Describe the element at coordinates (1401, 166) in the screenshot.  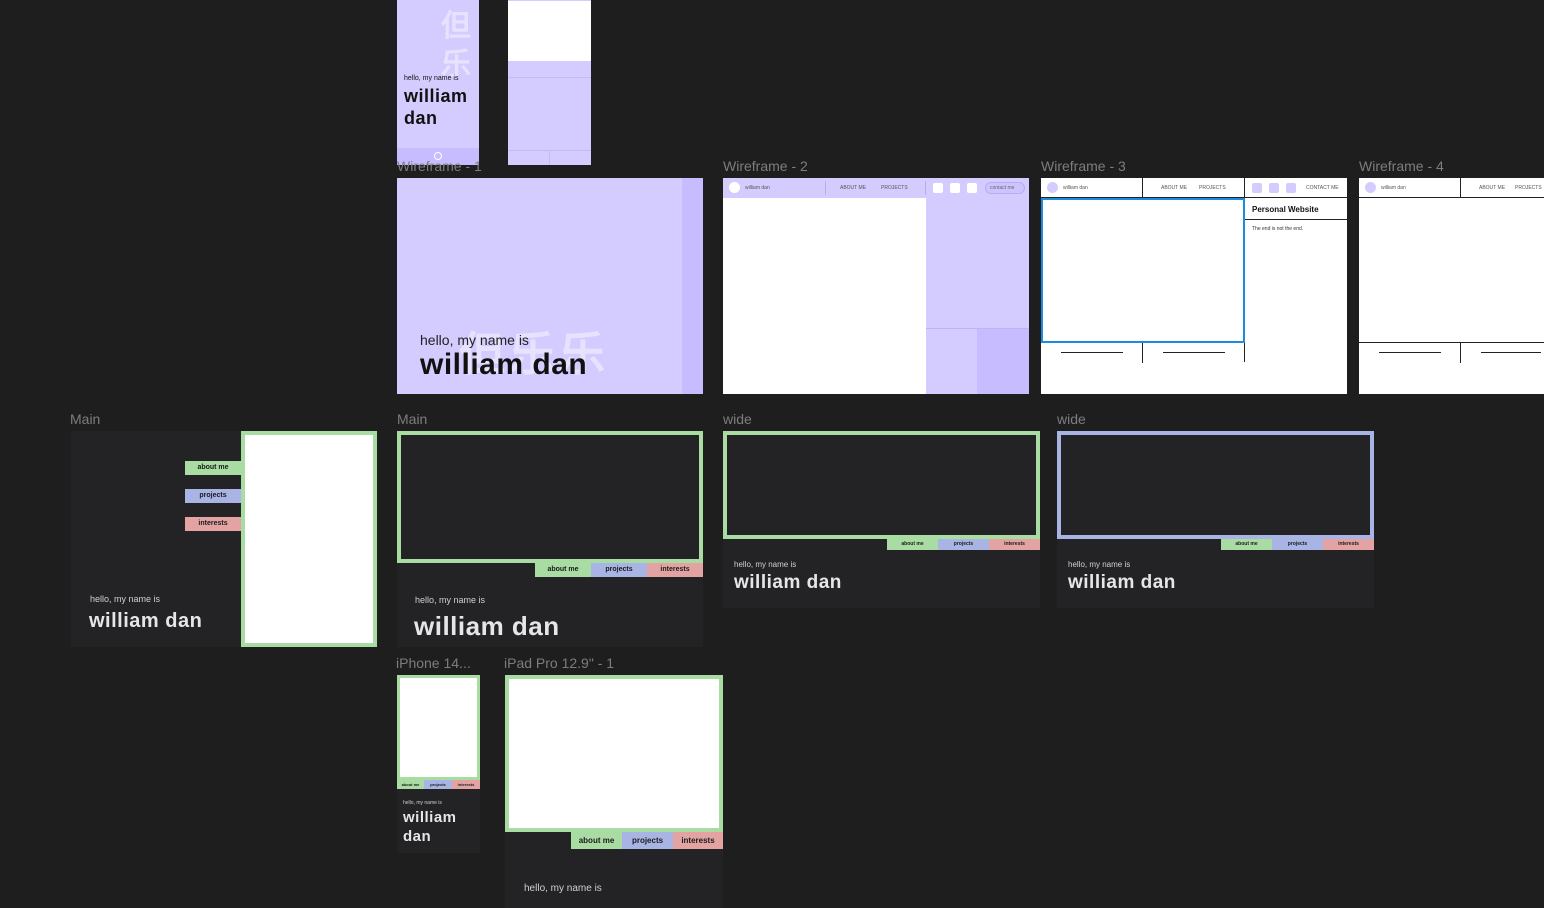
I see `frame-label-wireframe-4: Wireframe - 4` at that location.